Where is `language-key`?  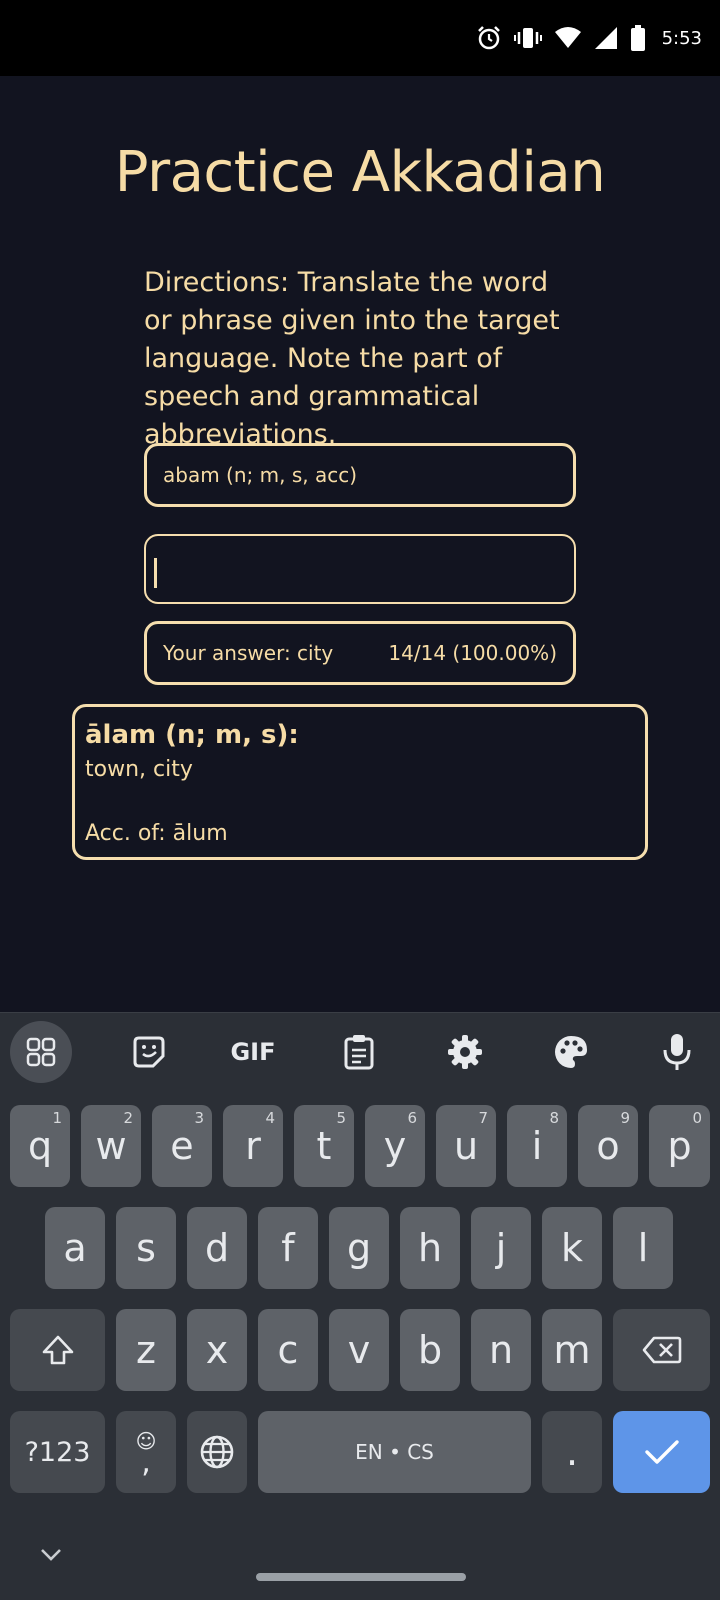
language-key is located at coordinates (217, 1452).